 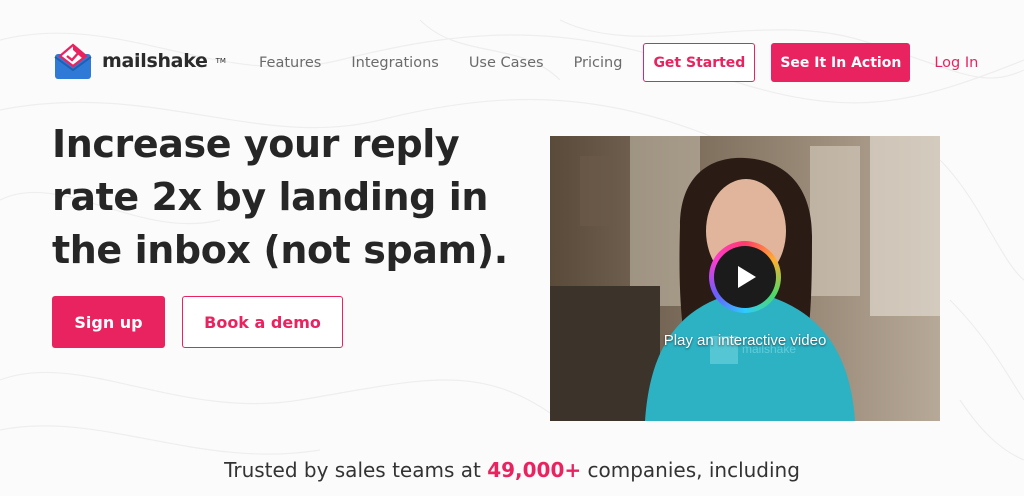 I want to click on company-count: 49,000+, so click(x=534, y=470).